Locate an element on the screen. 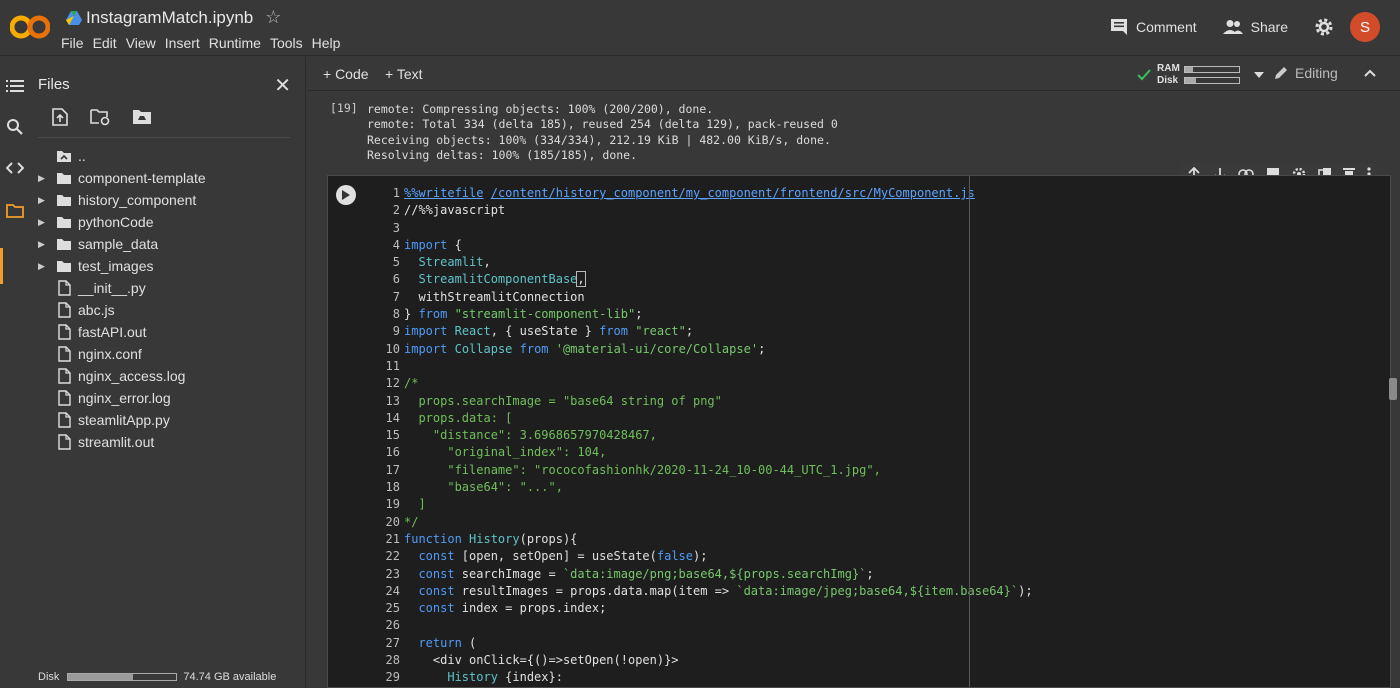 The width and height of the screenshot is (1400, 688). disk-usage-bar is located at coordinates (122, 677).